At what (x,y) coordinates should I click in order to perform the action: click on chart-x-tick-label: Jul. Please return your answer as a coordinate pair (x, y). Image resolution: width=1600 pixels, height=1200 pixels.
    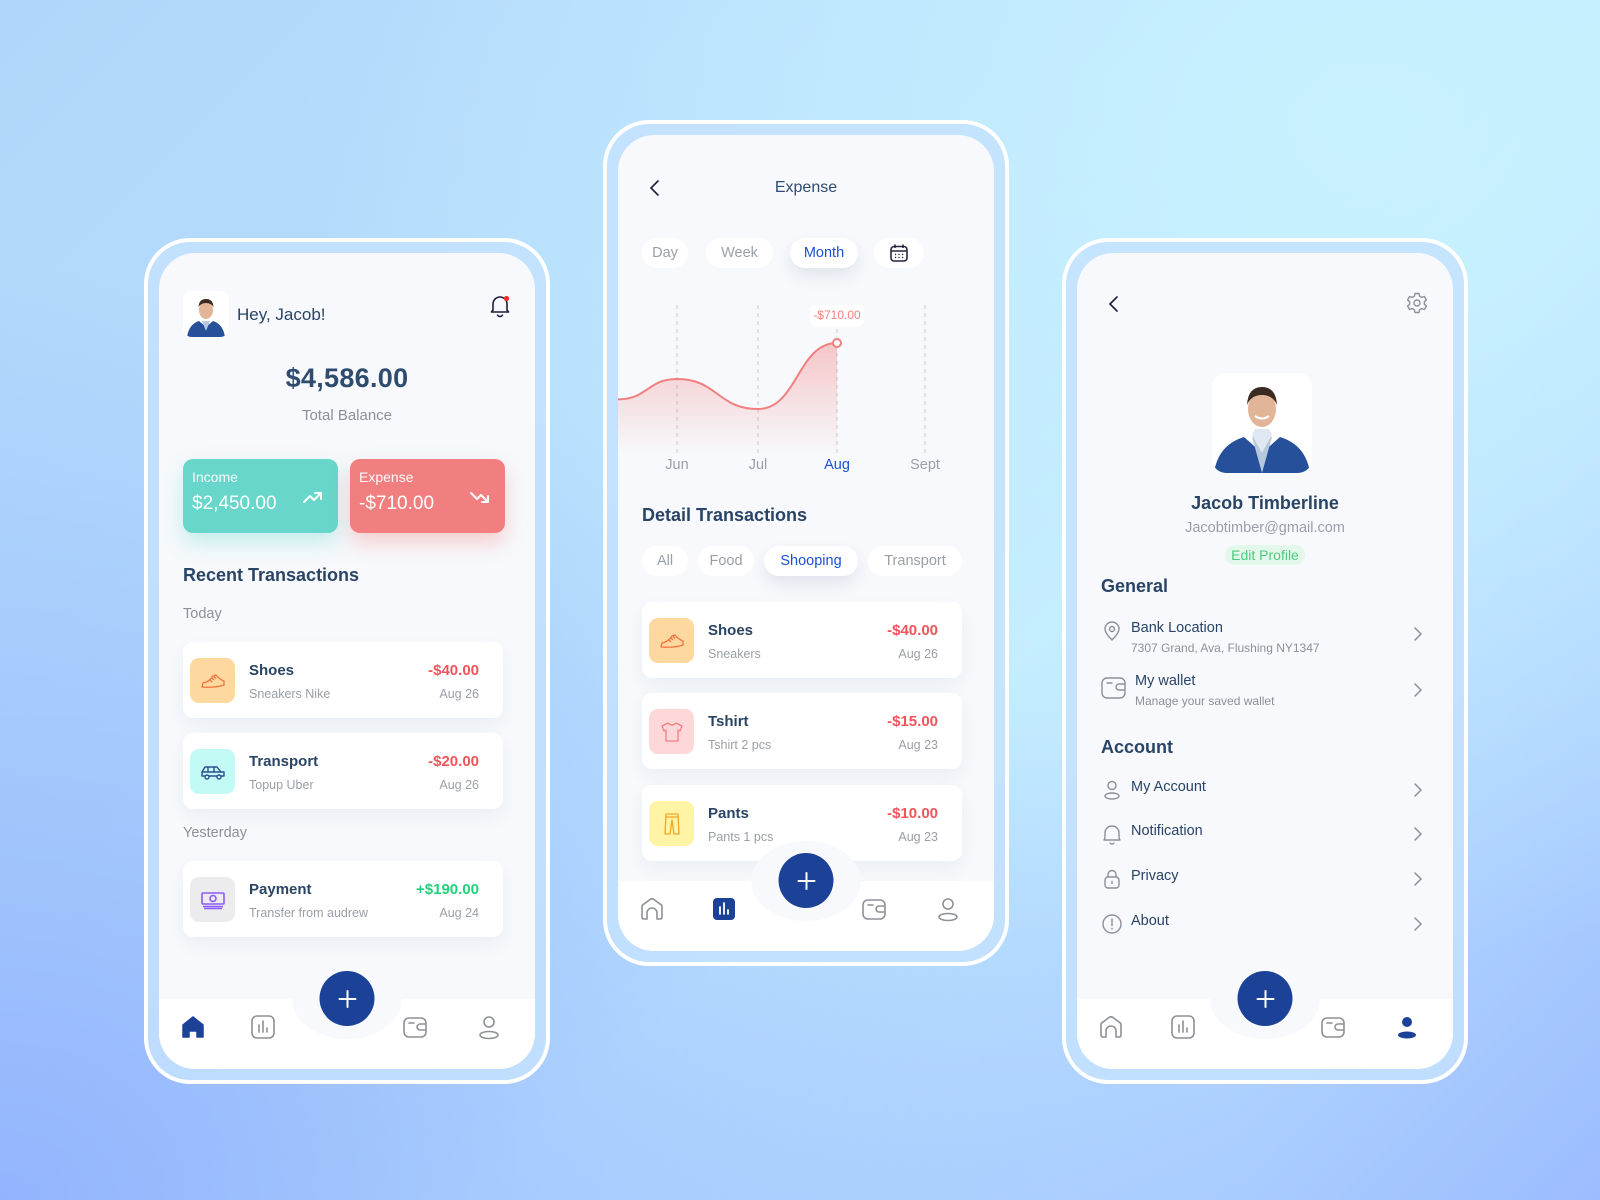
    Looking at the image, I should click on (758, 465).